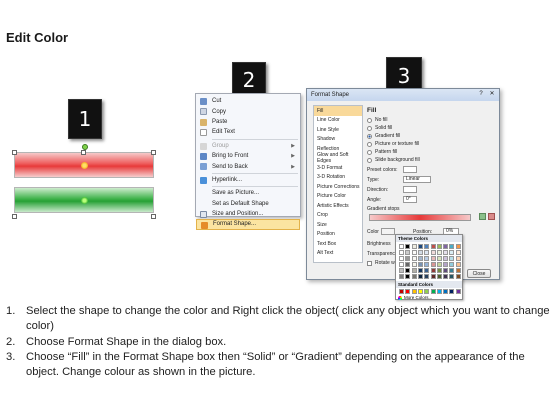 This screenshot has height=420, width=560. I want to click on type-dropdown: Linear, so click(417, 179).